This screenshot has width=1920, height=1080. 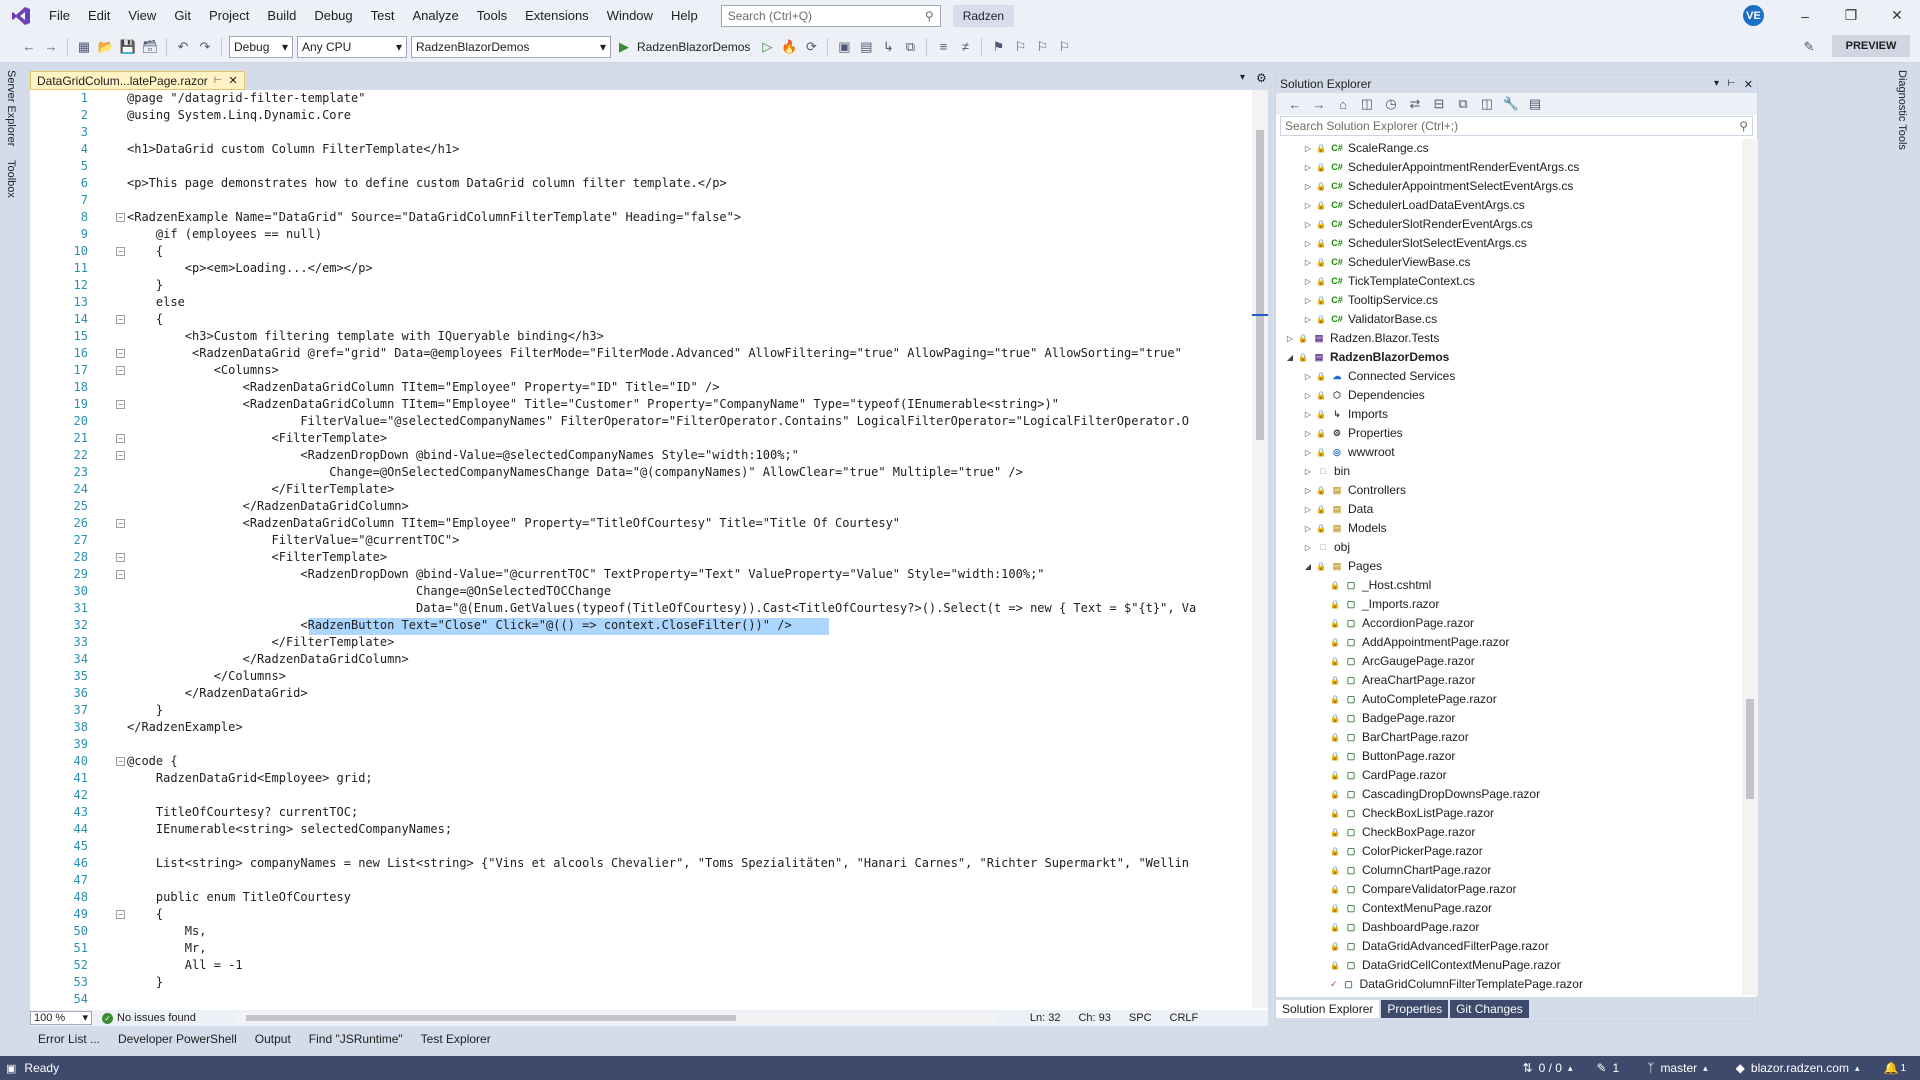 What do you see at coordinates (1094, 1018) in the screenshot?
I see `column-indicator: Ch: 93` at bounding box center [1094, 1018].